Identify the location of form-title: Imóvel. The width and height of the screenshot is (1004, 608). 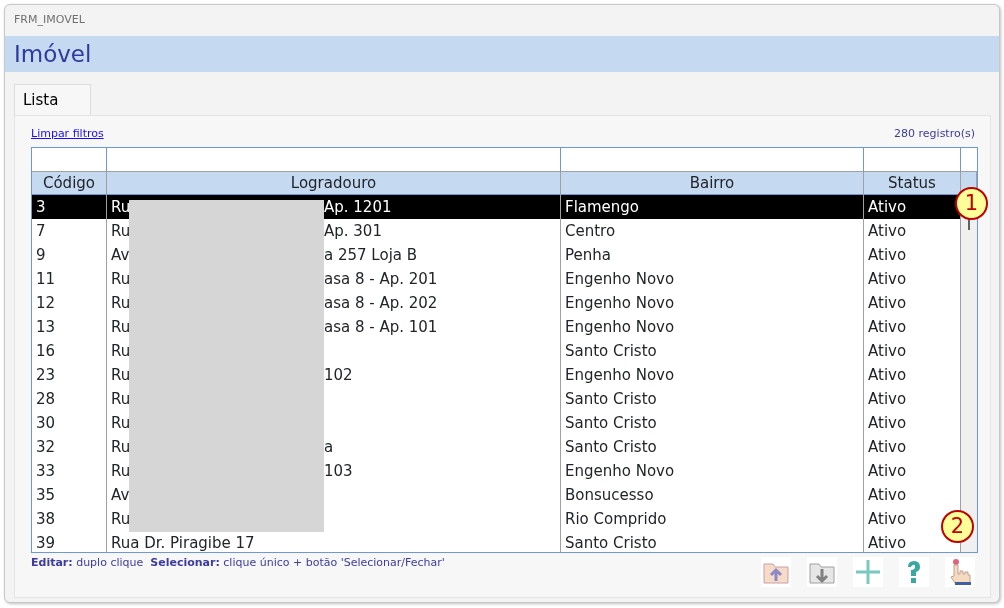
(53, 54).